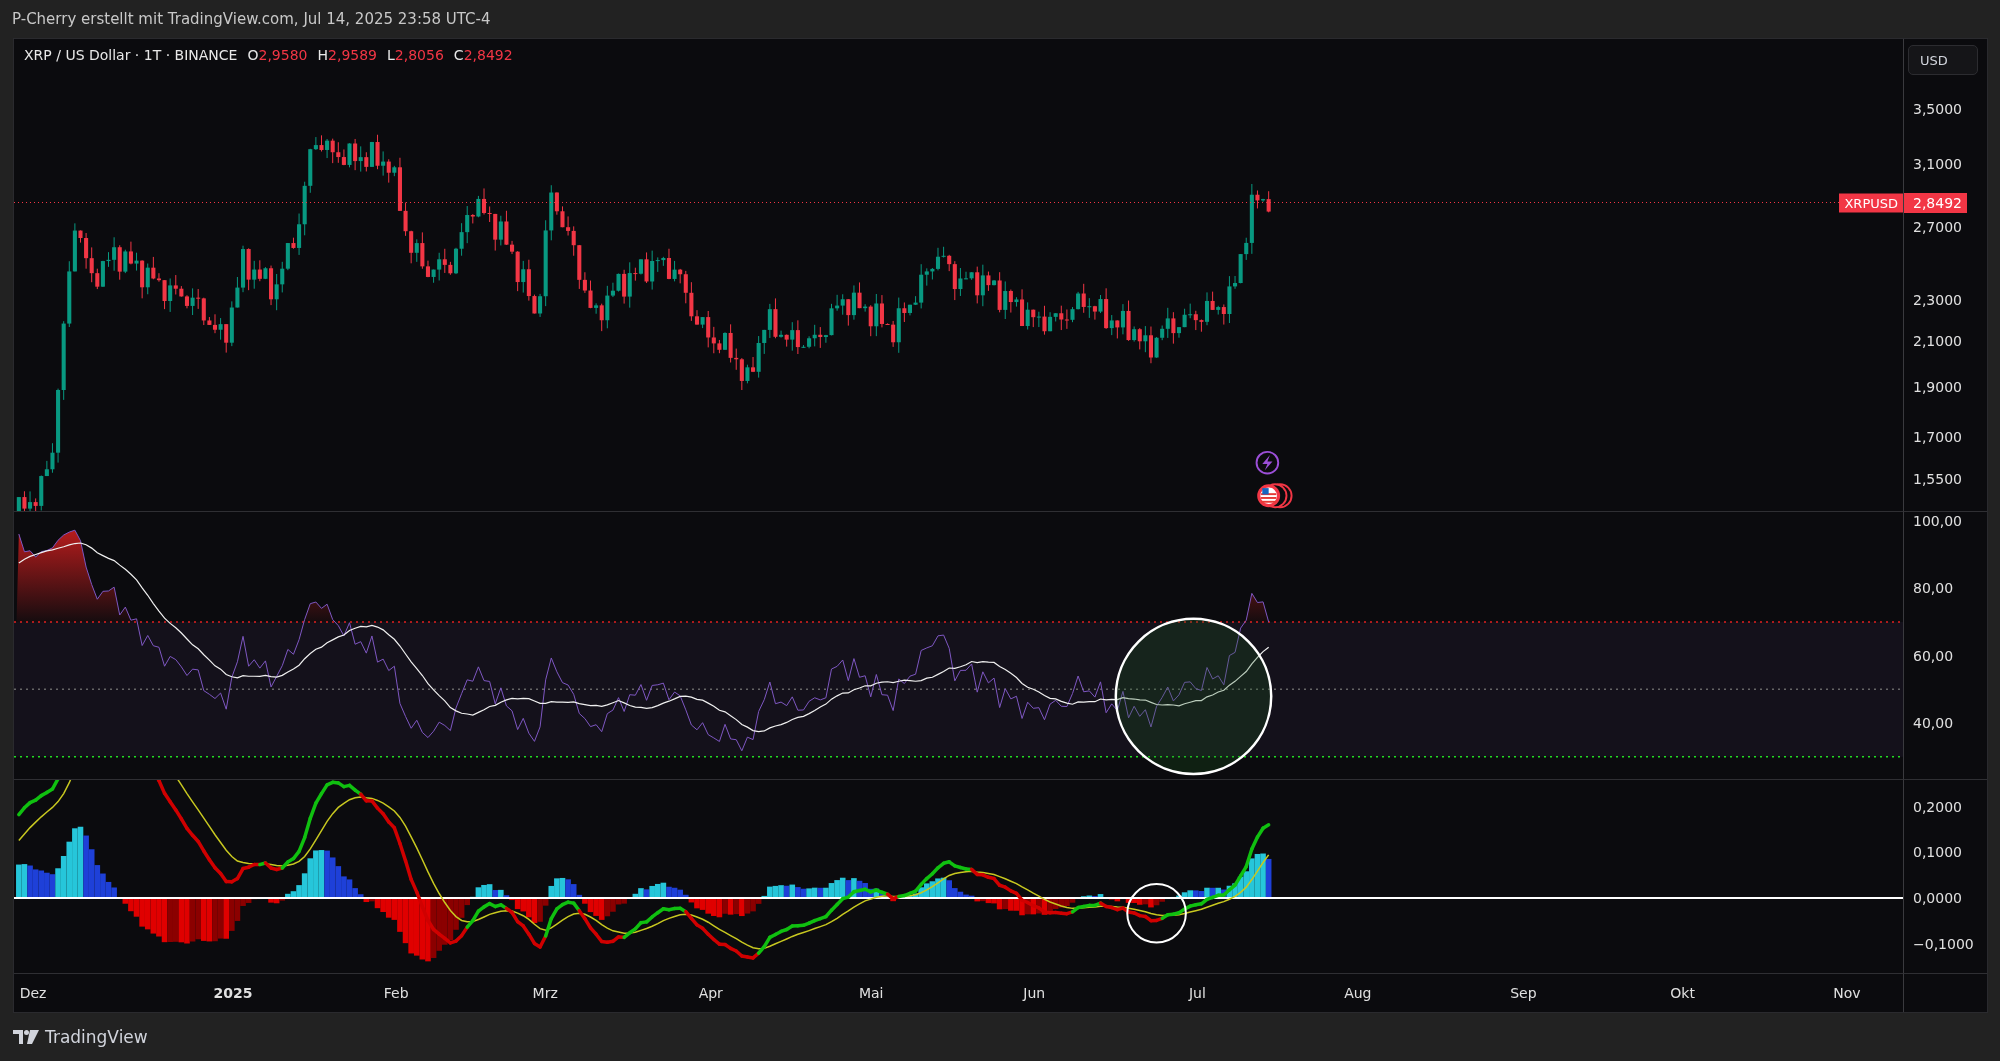 The width and height of the screenshot is (2000, 1061). What do you see at coordinates (233, 993) in the screenshot?
I see `time-label: 2025` at bounding box center [233, 993].